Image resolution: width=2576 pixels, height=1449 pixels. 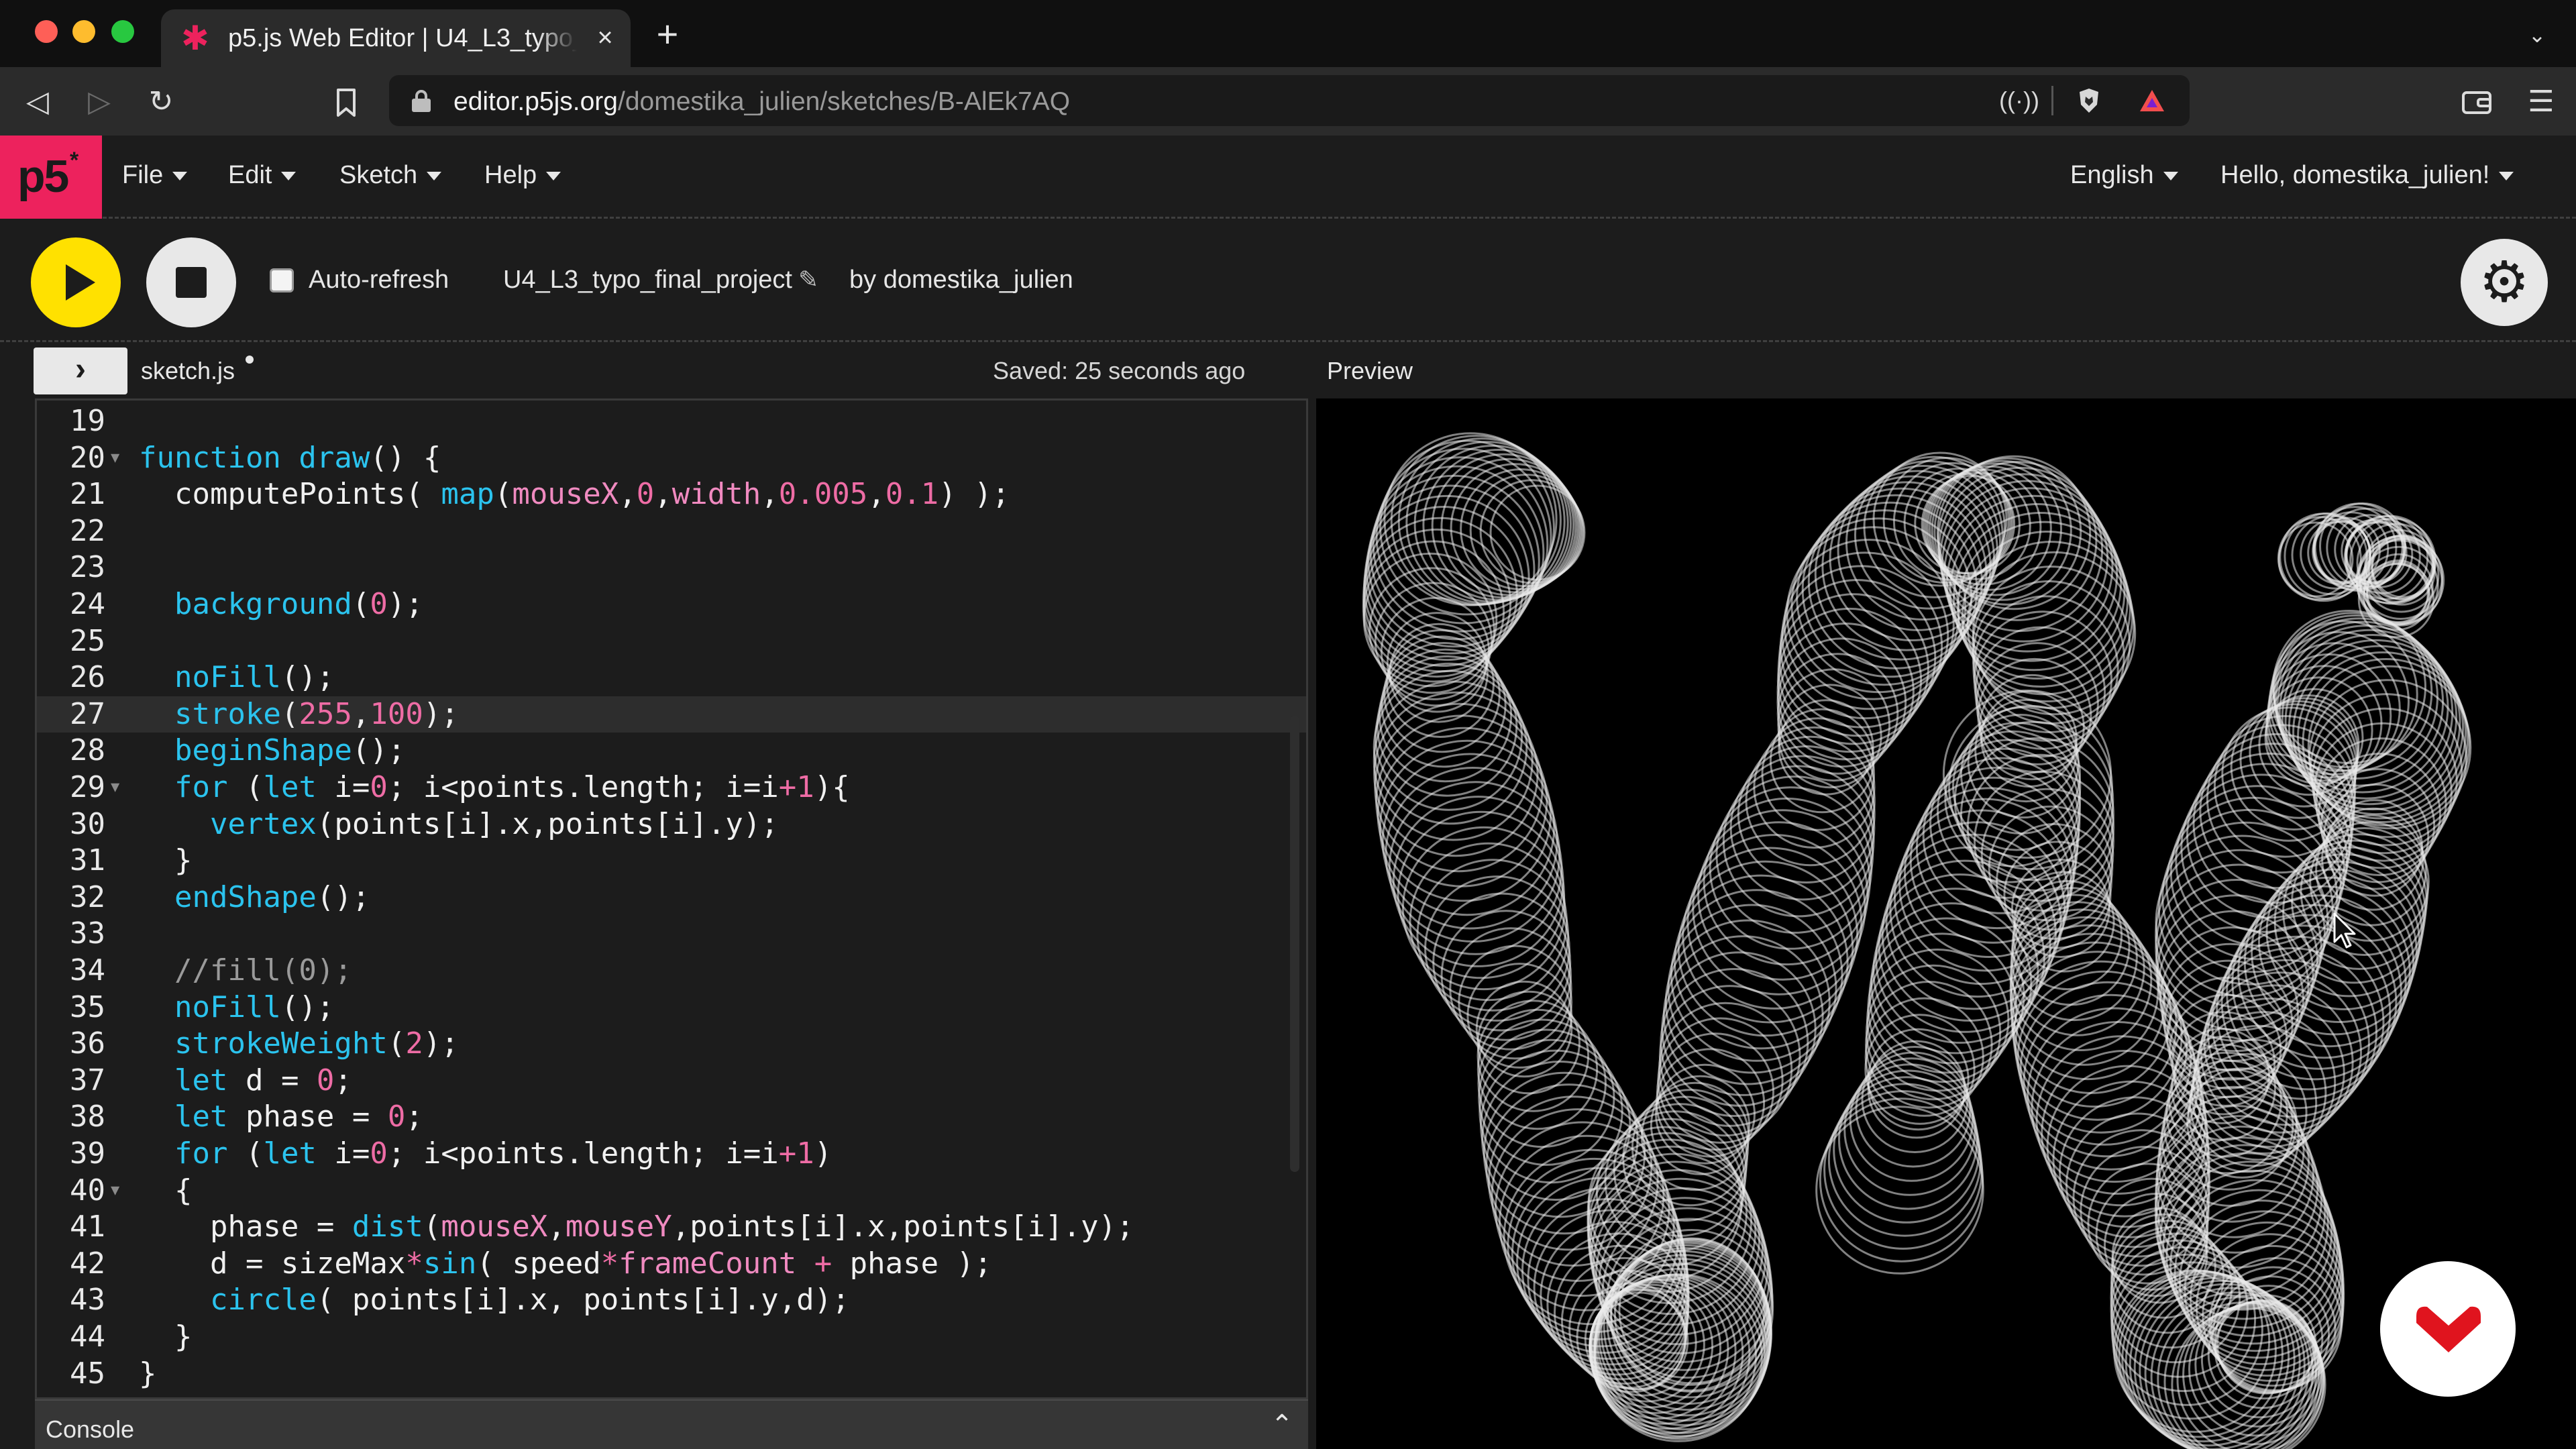 I want to click on url-host: editor.p5js.org, so click(x=535, y=101).